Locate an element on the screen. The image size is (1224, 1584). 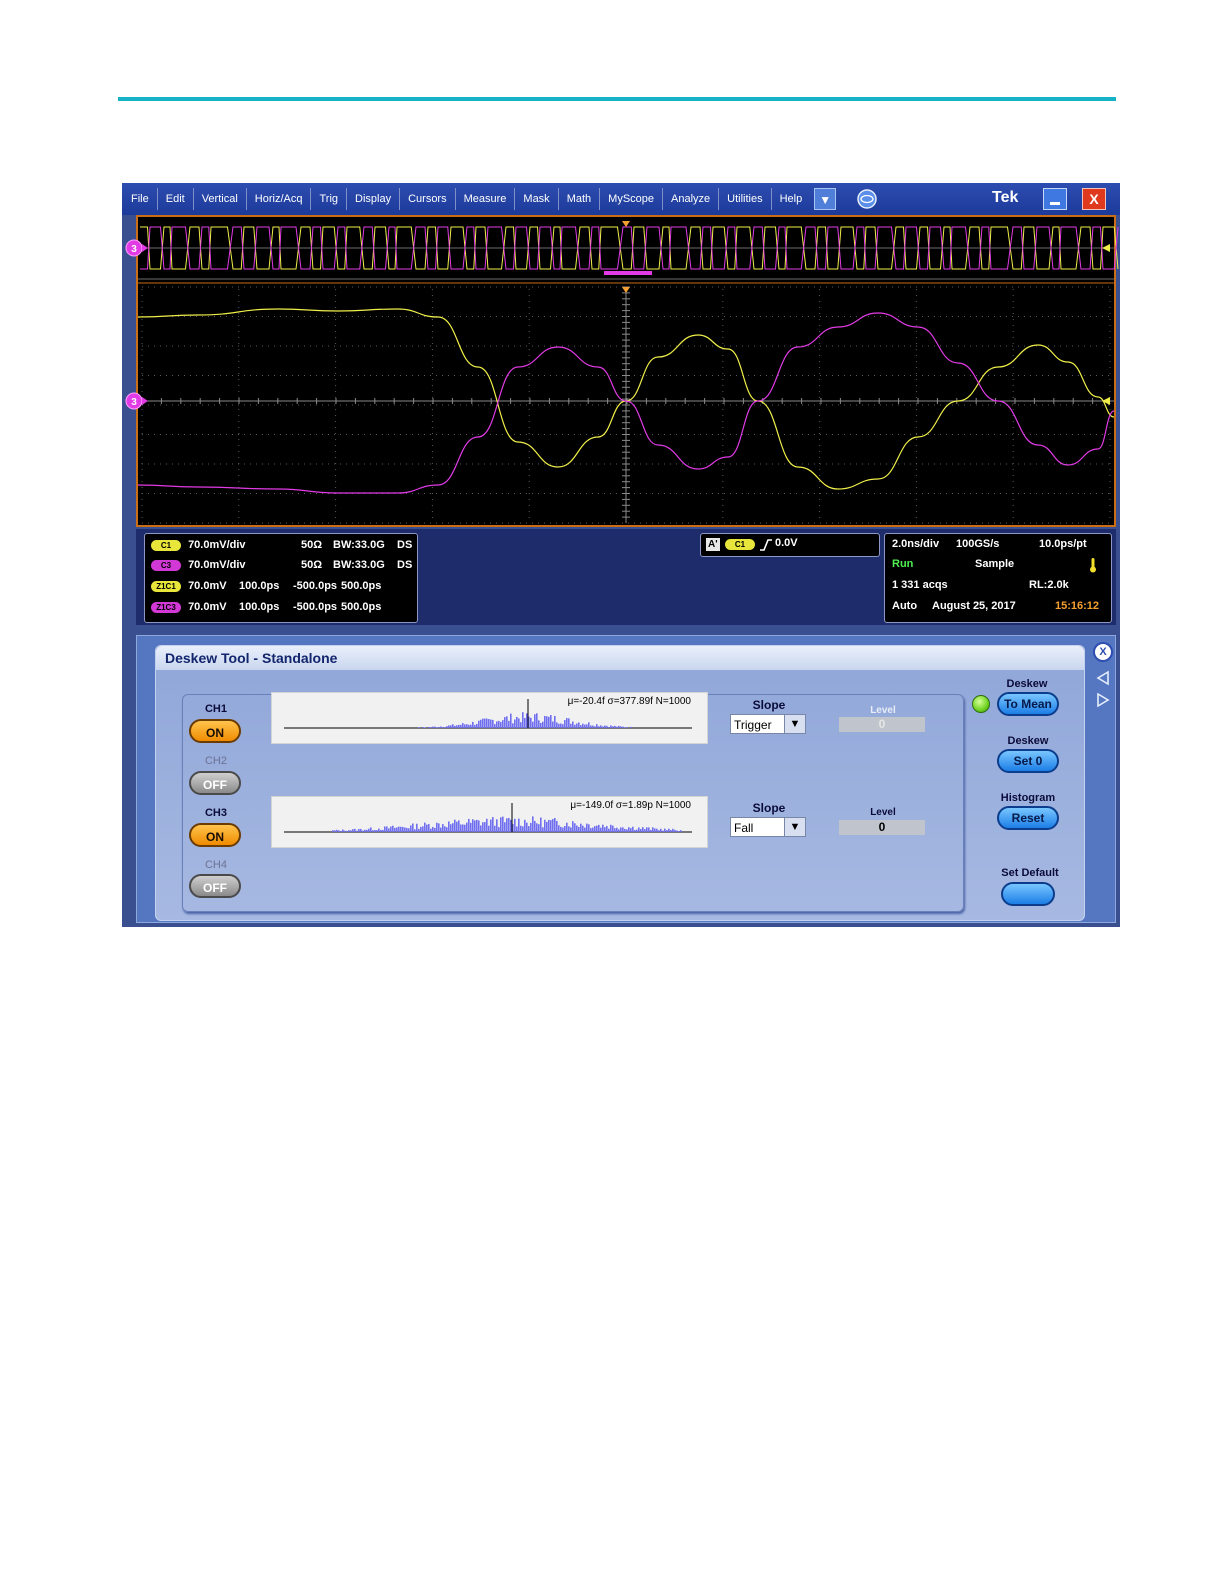
ch3-slope-label: Slope is located at coordinates (769, 808).